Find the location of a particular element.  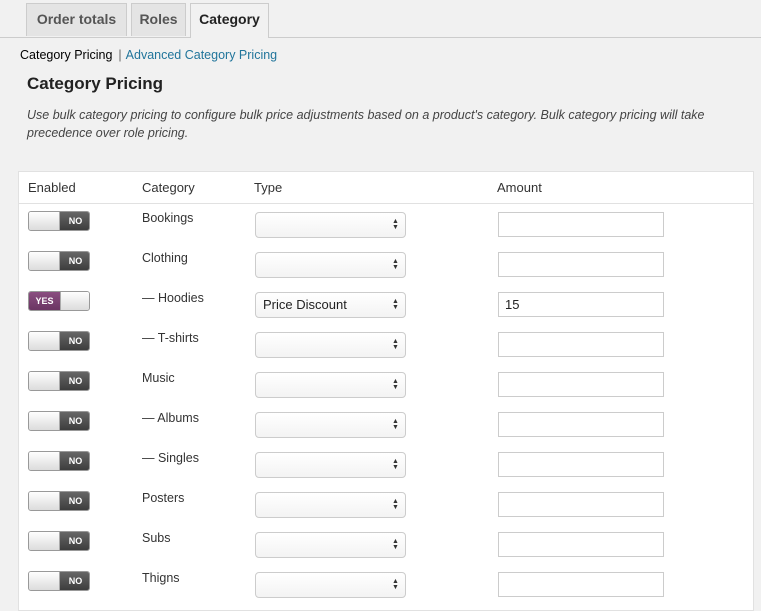

subnav-category-pricing: Category Pricing is located at coordinates (66, 55).